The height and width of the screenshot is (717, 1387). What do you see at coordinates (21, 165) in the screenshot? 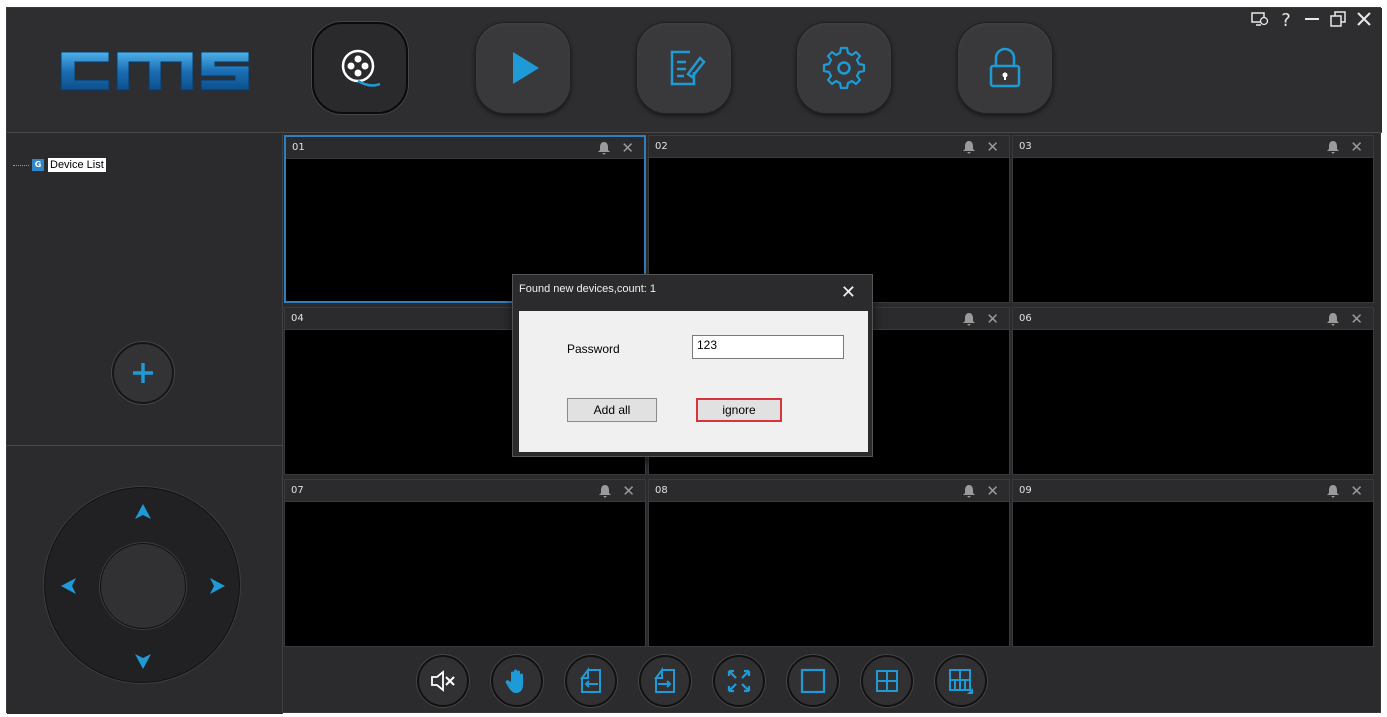
I see `tree-connector` at bounding box center [21, 165].